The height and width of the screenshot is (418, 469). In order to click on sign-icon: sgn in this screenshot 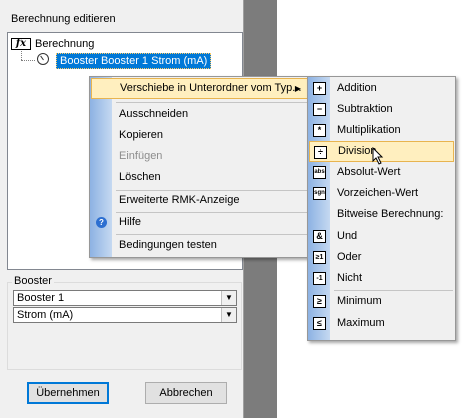, I will do `click(319, 193)`.